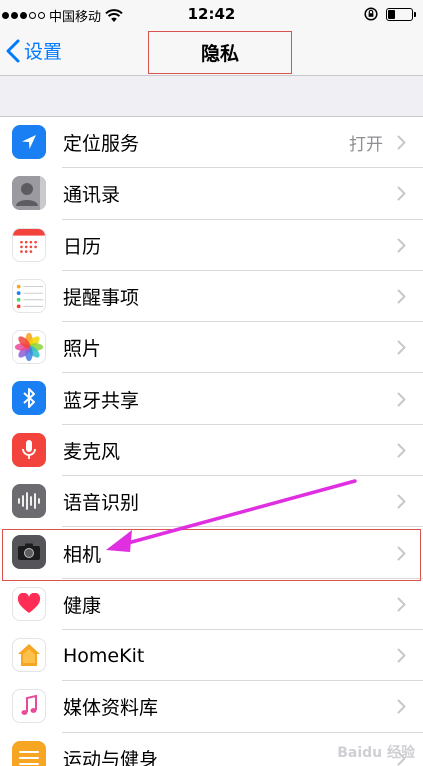  What do you see at coordinates (82, 246) in the screenshot?
I see `list-item-label: 日历` at bounding box center [82, 246].